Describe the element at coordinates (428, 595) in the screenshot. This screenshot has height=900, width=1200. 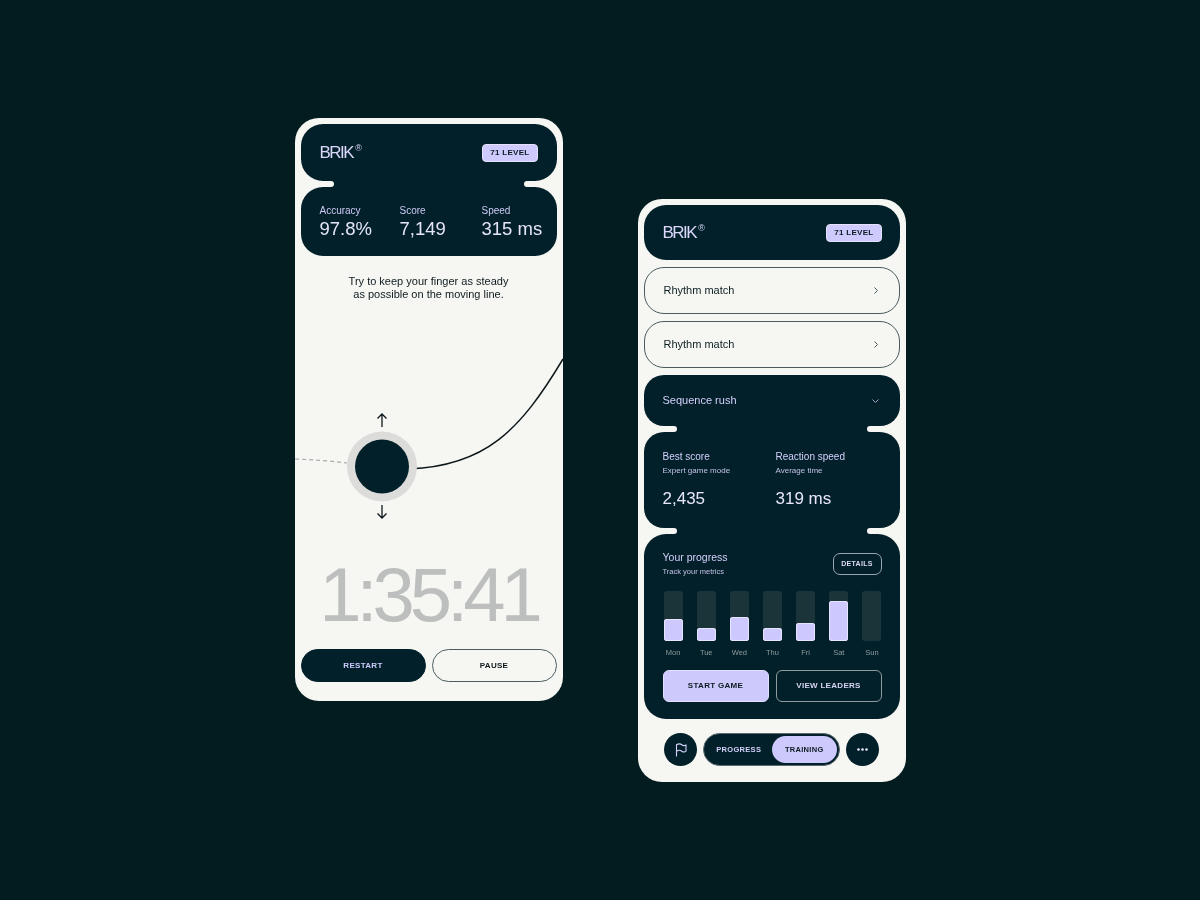
I see `timer-text: 1:35:41` at that location.